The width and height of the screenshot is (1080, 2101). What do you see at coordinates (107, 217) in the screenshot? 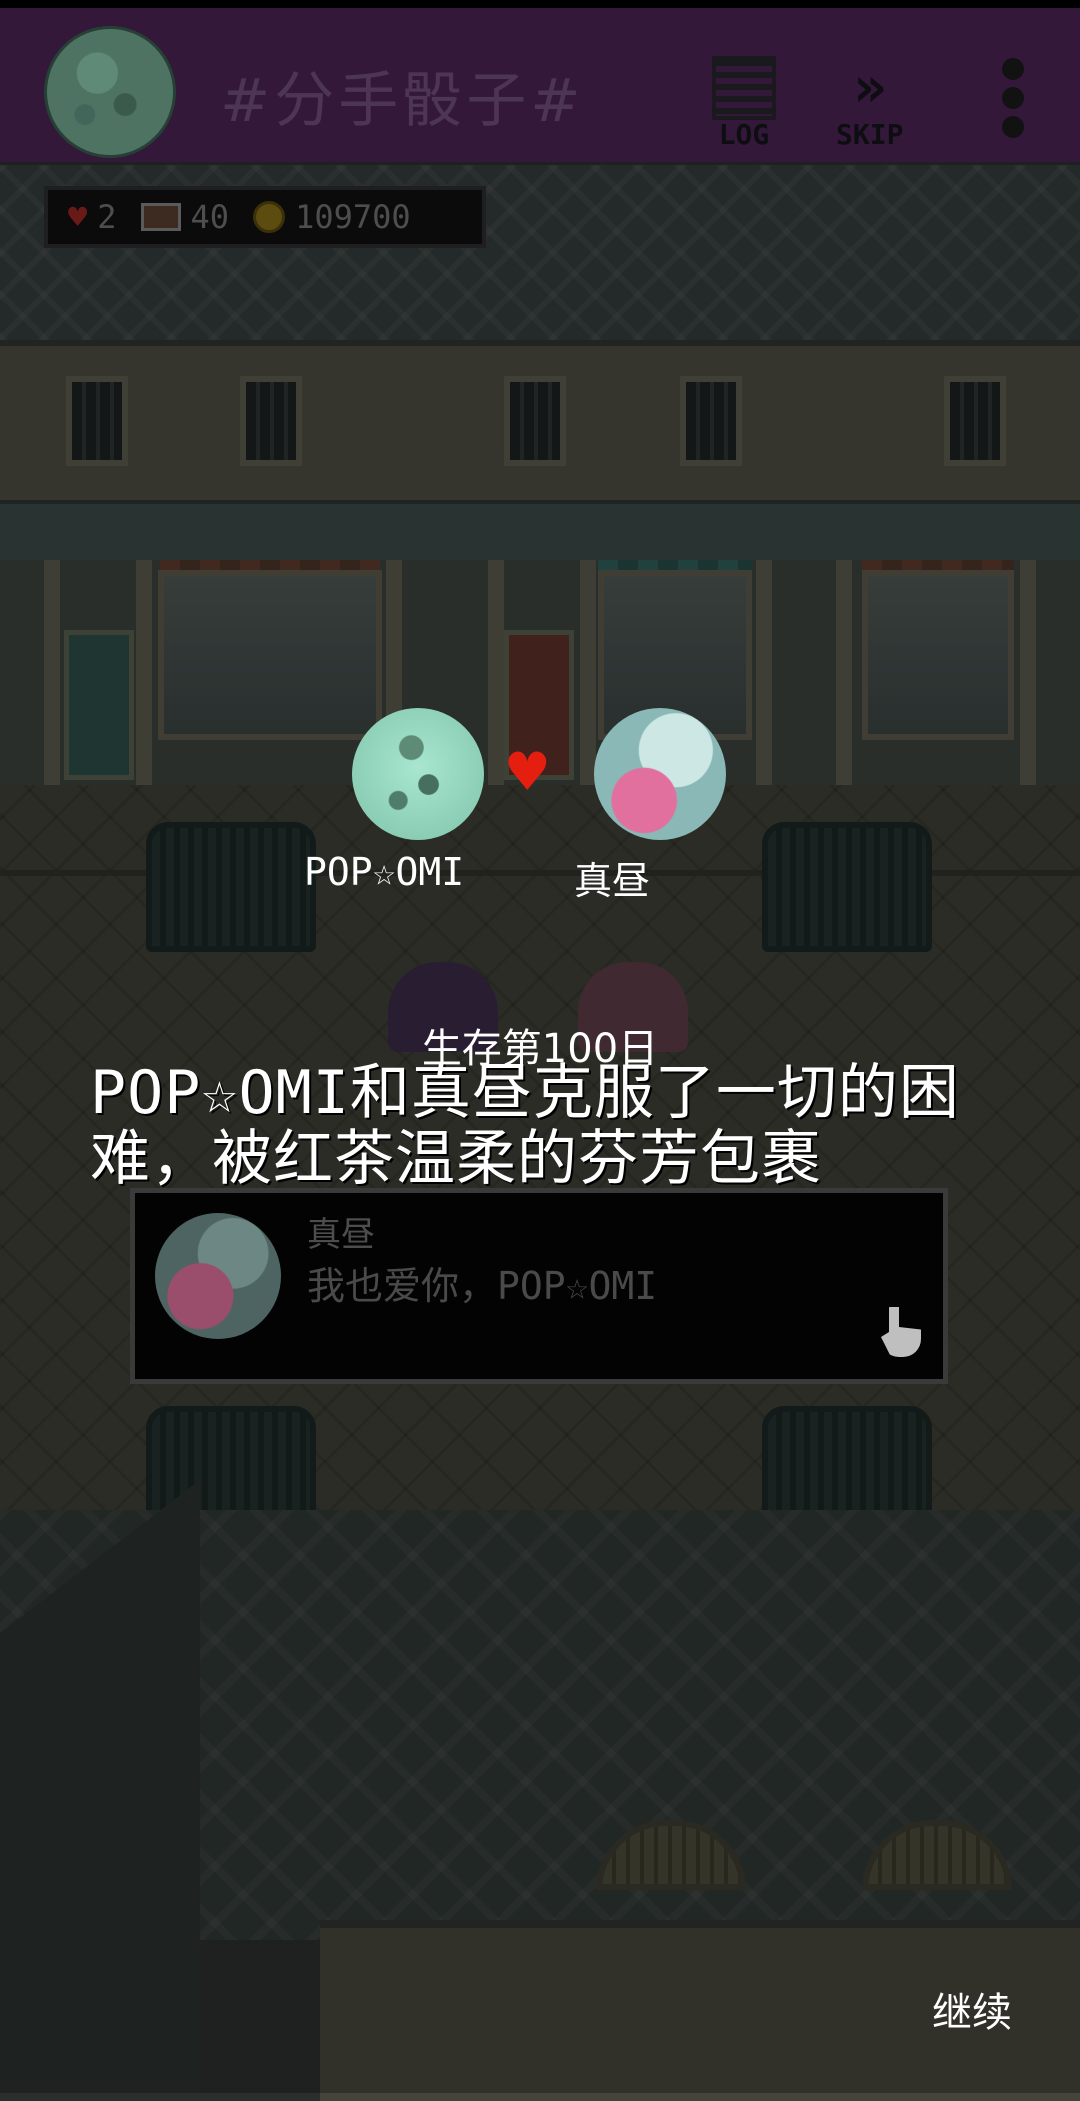
I see `hearts-count: 2` at bounding box center [107, 217].